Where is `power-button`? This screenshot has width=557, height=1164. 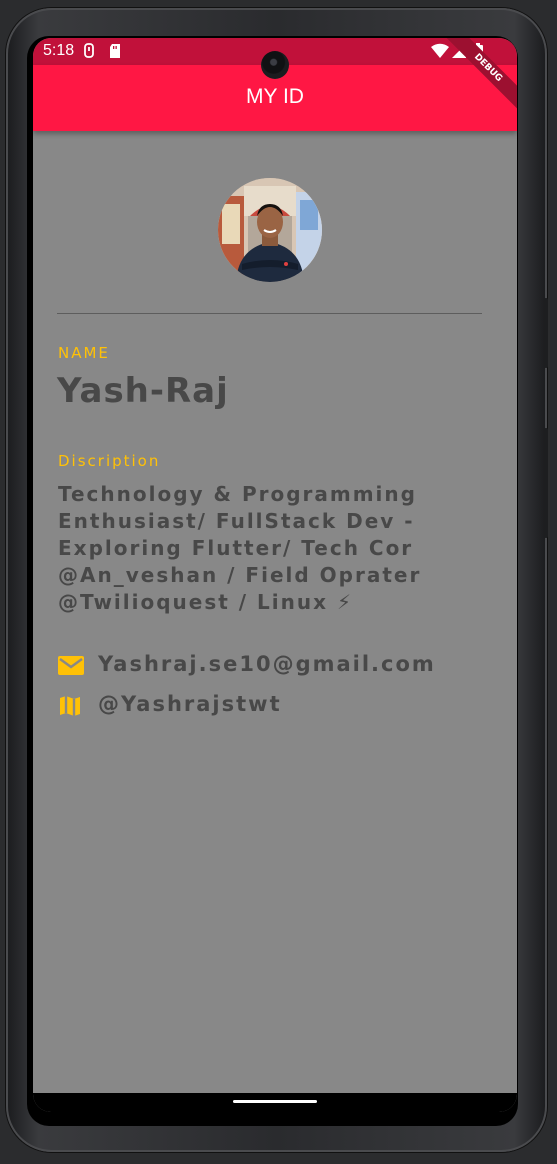
power-button is located at coordinates (546, 333).